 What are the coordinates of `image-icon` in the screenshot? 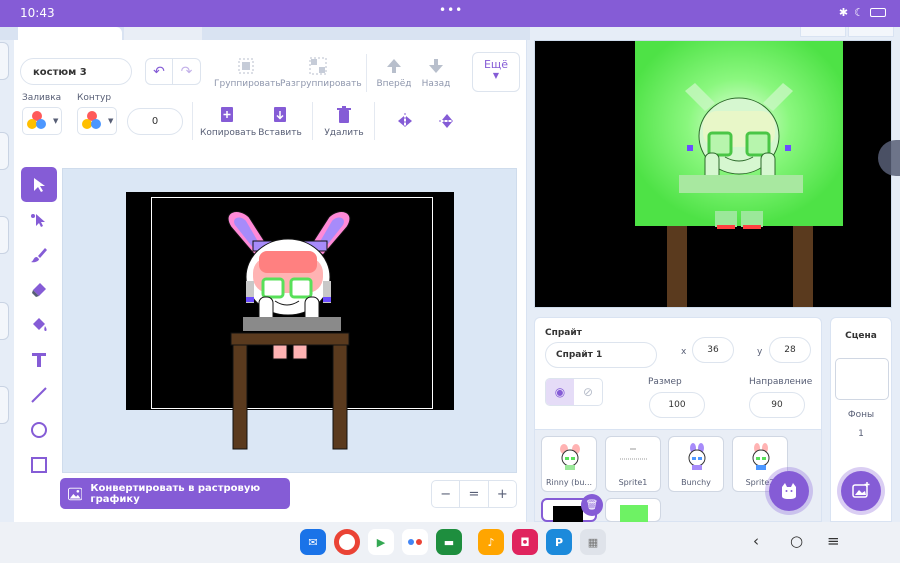 It's located at (75, 493).